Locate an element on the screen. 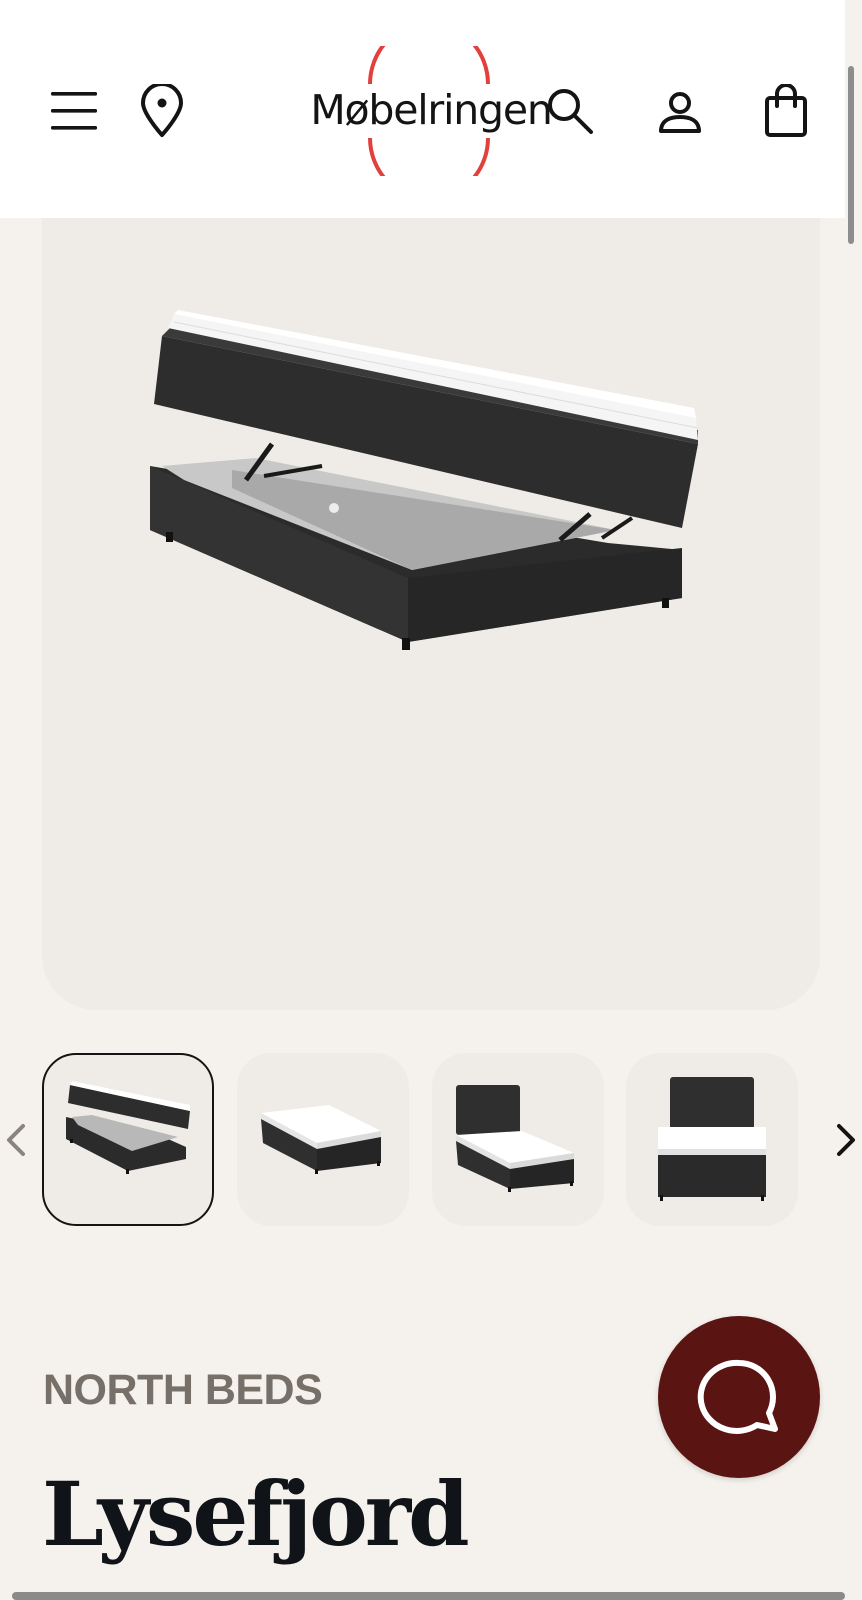 The height and width of the screenshot is (1600, 862). horizontal-scrollbar is located at coordinates (428, 1596).